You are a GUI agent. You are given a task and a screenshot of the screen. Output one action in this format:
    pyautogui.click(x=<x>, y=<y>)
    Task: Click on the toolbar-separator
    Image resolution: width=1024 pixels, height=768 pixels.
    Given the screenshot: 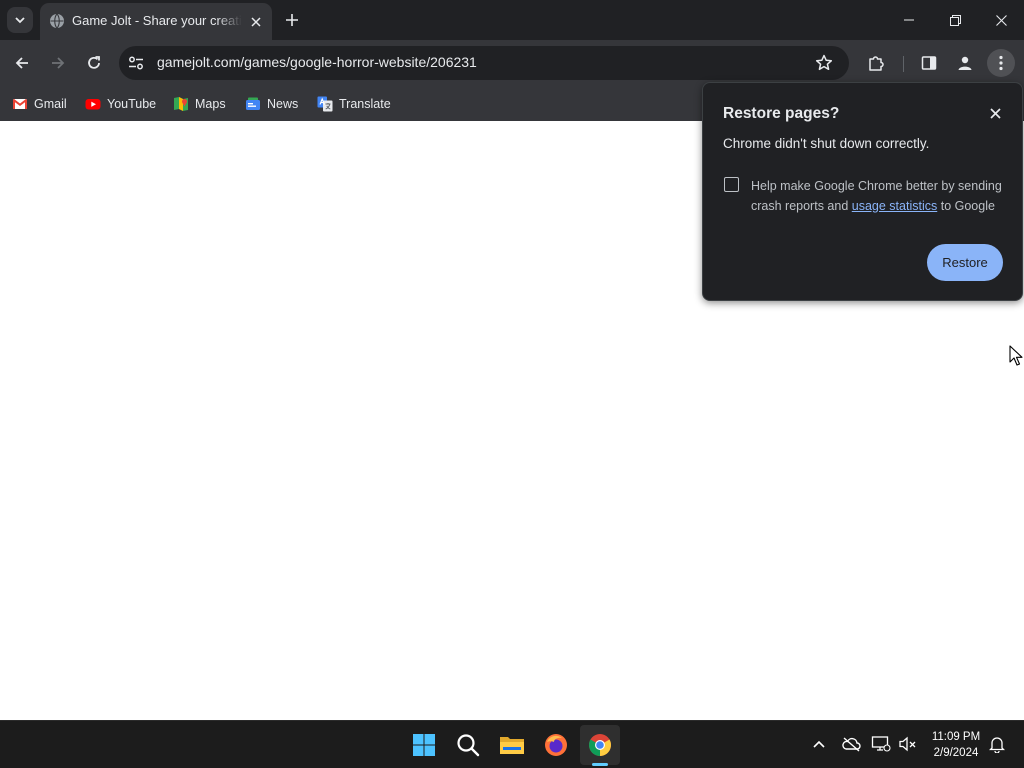 What is the action you would take?
    pyautogui.click(x=903, y=64)
    